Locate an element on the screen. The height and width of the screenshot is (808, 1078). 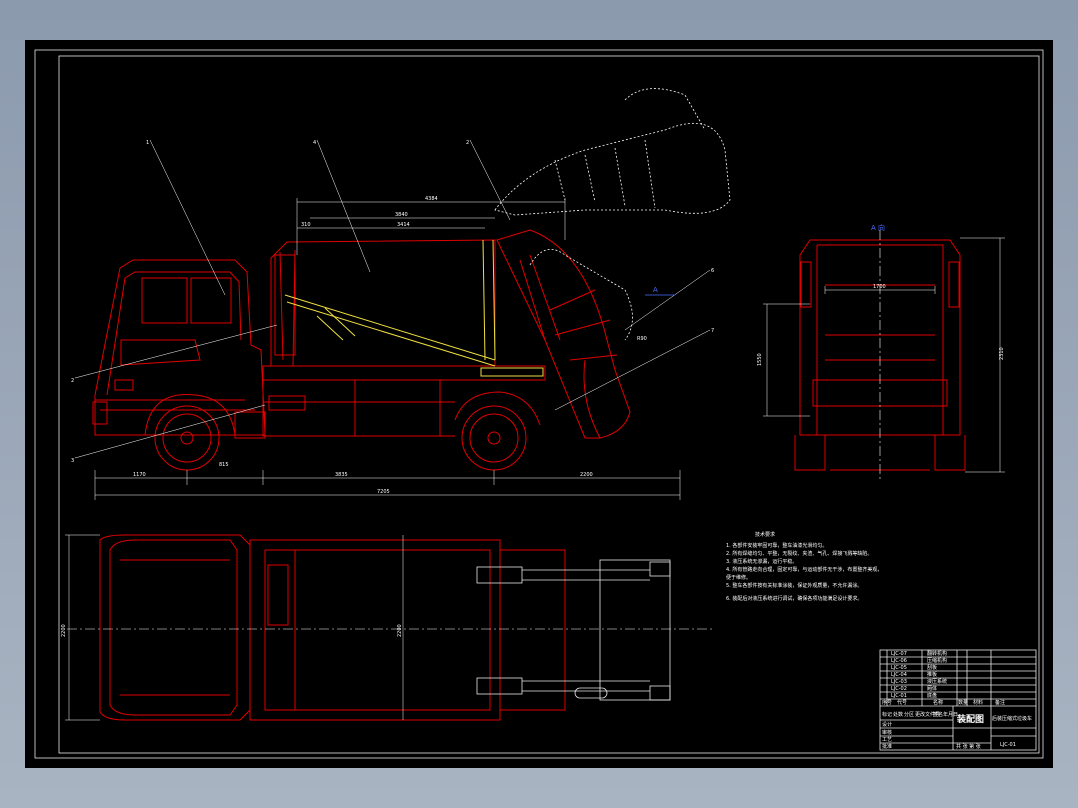
tailgate-ribs is located at coordinates (568, 307).